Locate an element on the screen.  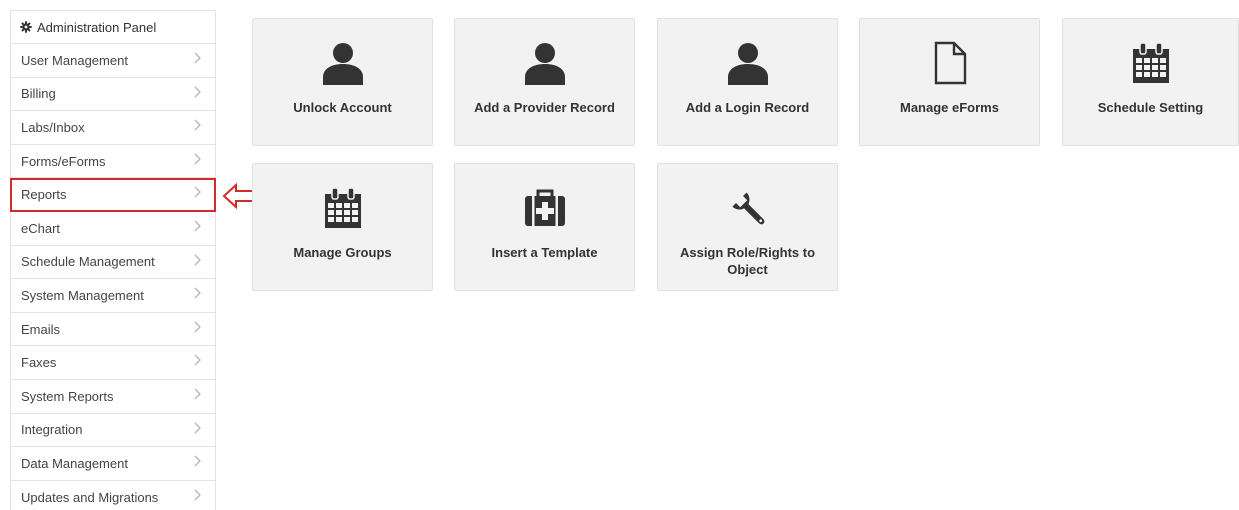
sidebar-item-label: Emails is located at coordinates (41, 329).